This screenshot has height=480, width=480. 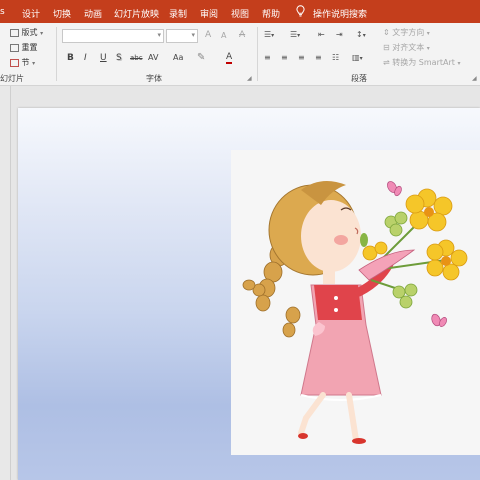 I want to click on change-case-button: Aa, so click(x=178, y=57).